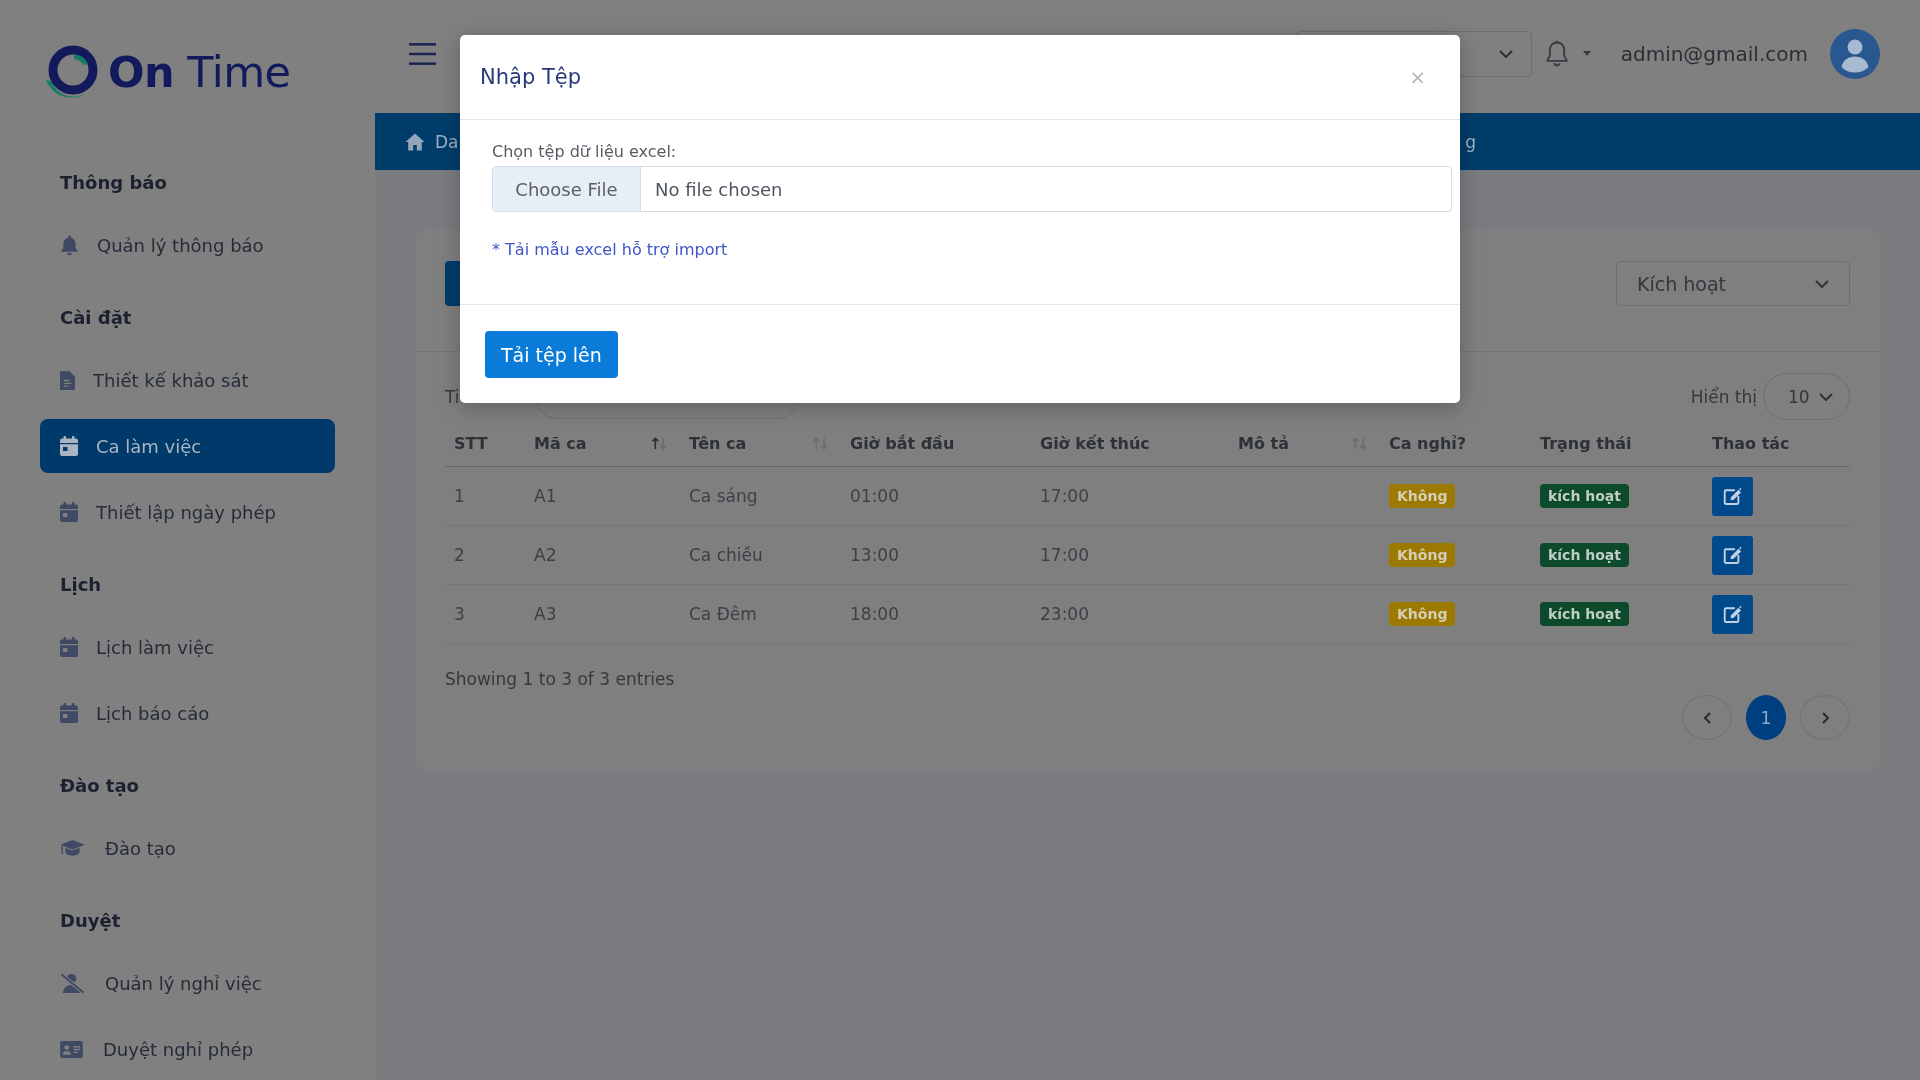 The width and height of the screenshot is (1920, 1080). I want to click on shift-code: A1, so click(545, 496).